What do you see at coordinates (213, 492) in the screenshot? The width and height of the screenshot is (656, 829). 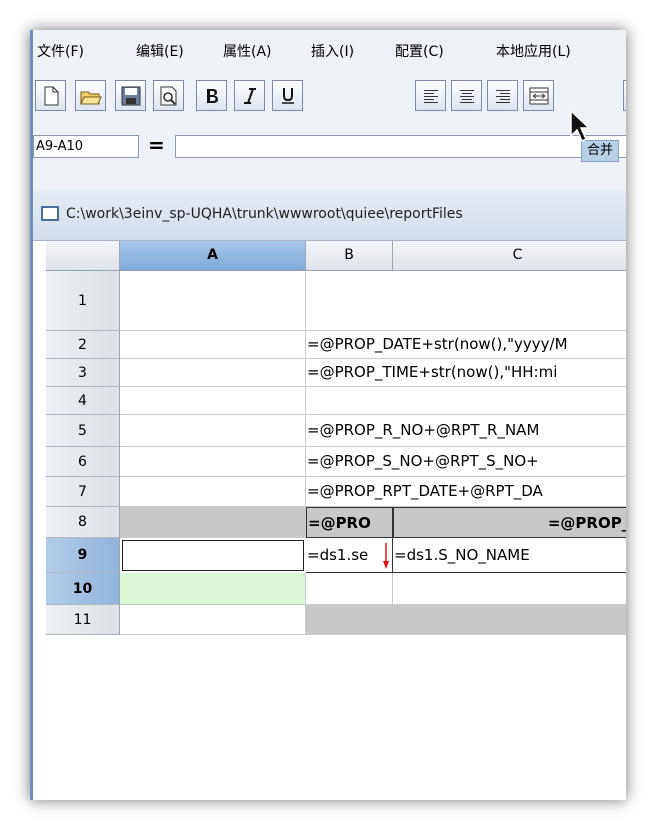 I see `cell-a7` at bounding box center [213, 492].